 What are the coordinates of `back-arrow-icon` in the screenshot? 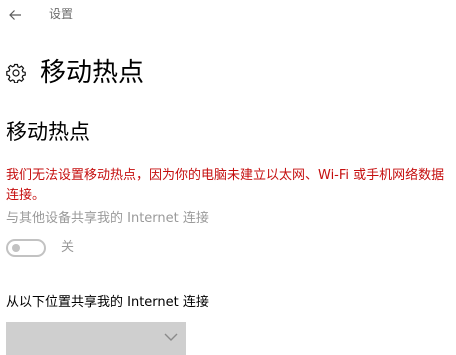 It's located at (15, 15).